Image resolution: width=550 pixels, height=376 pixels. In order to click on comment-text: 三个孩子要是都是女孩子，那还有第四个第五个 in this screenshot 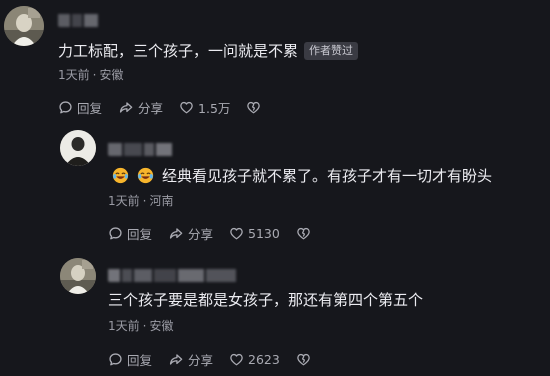, I will do `click(265, 300)`.